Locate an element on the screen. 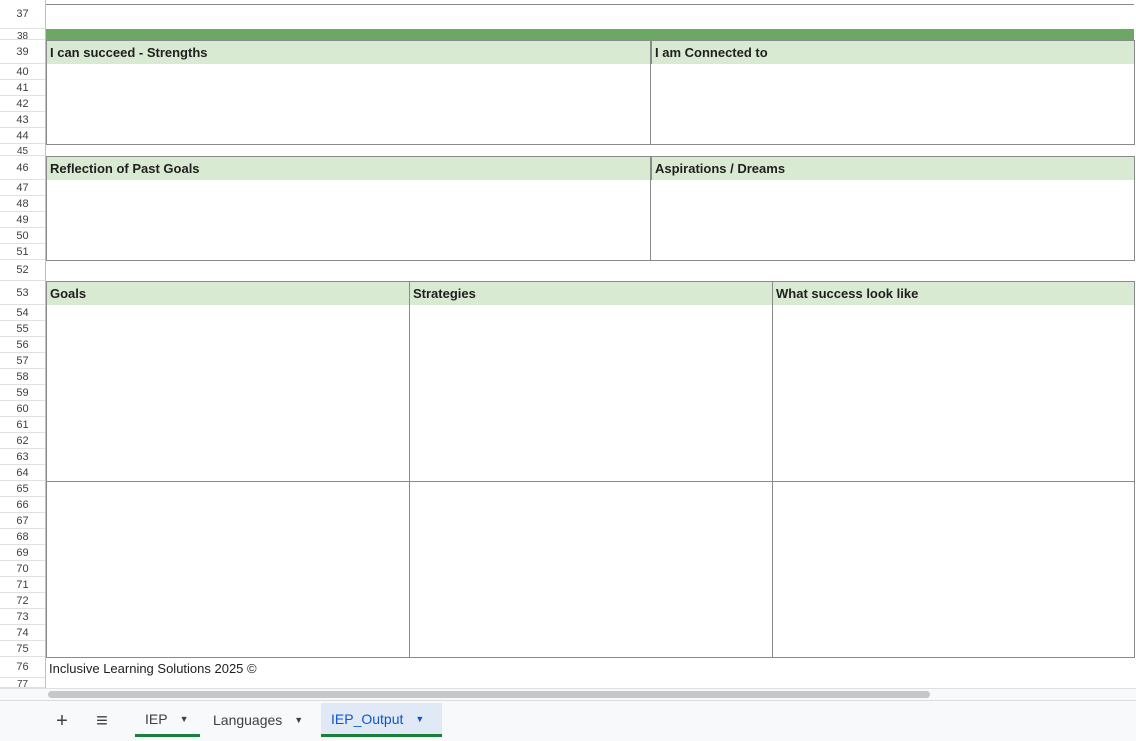 Image resolution: width=1136 pixels, height=741 pixels. row-number: 56 is located at coordinates (22, 345).